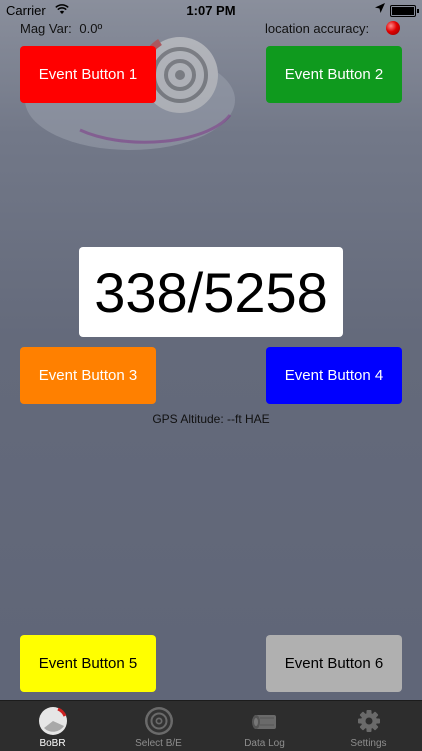 This screenshot has width=422, height=751. I want to click on tab-settings: Settings, so click(368, 726).